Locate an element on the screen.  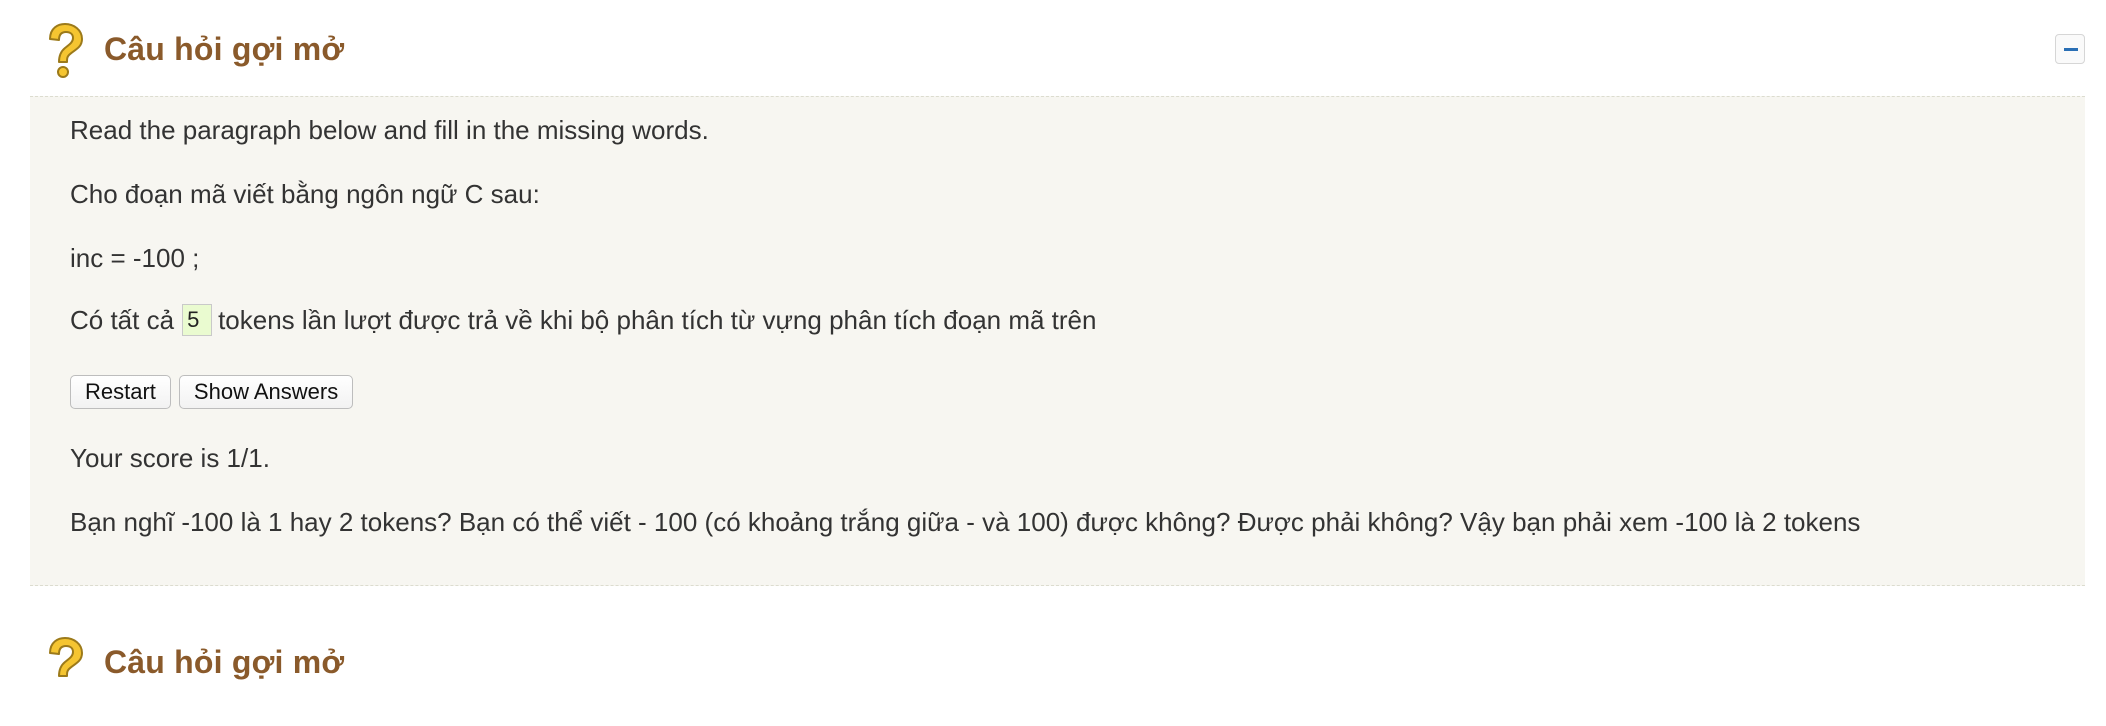
question-block-2: Câu hỏi gợi mở is located at coordinates (1057, 678).